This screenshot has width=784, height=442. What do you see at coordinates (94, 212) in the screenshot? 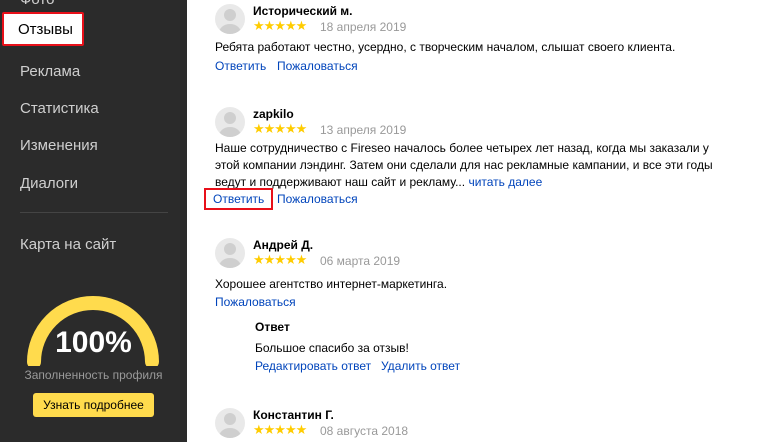
I see `sidebar-divider` at bounding box center [94, 212].